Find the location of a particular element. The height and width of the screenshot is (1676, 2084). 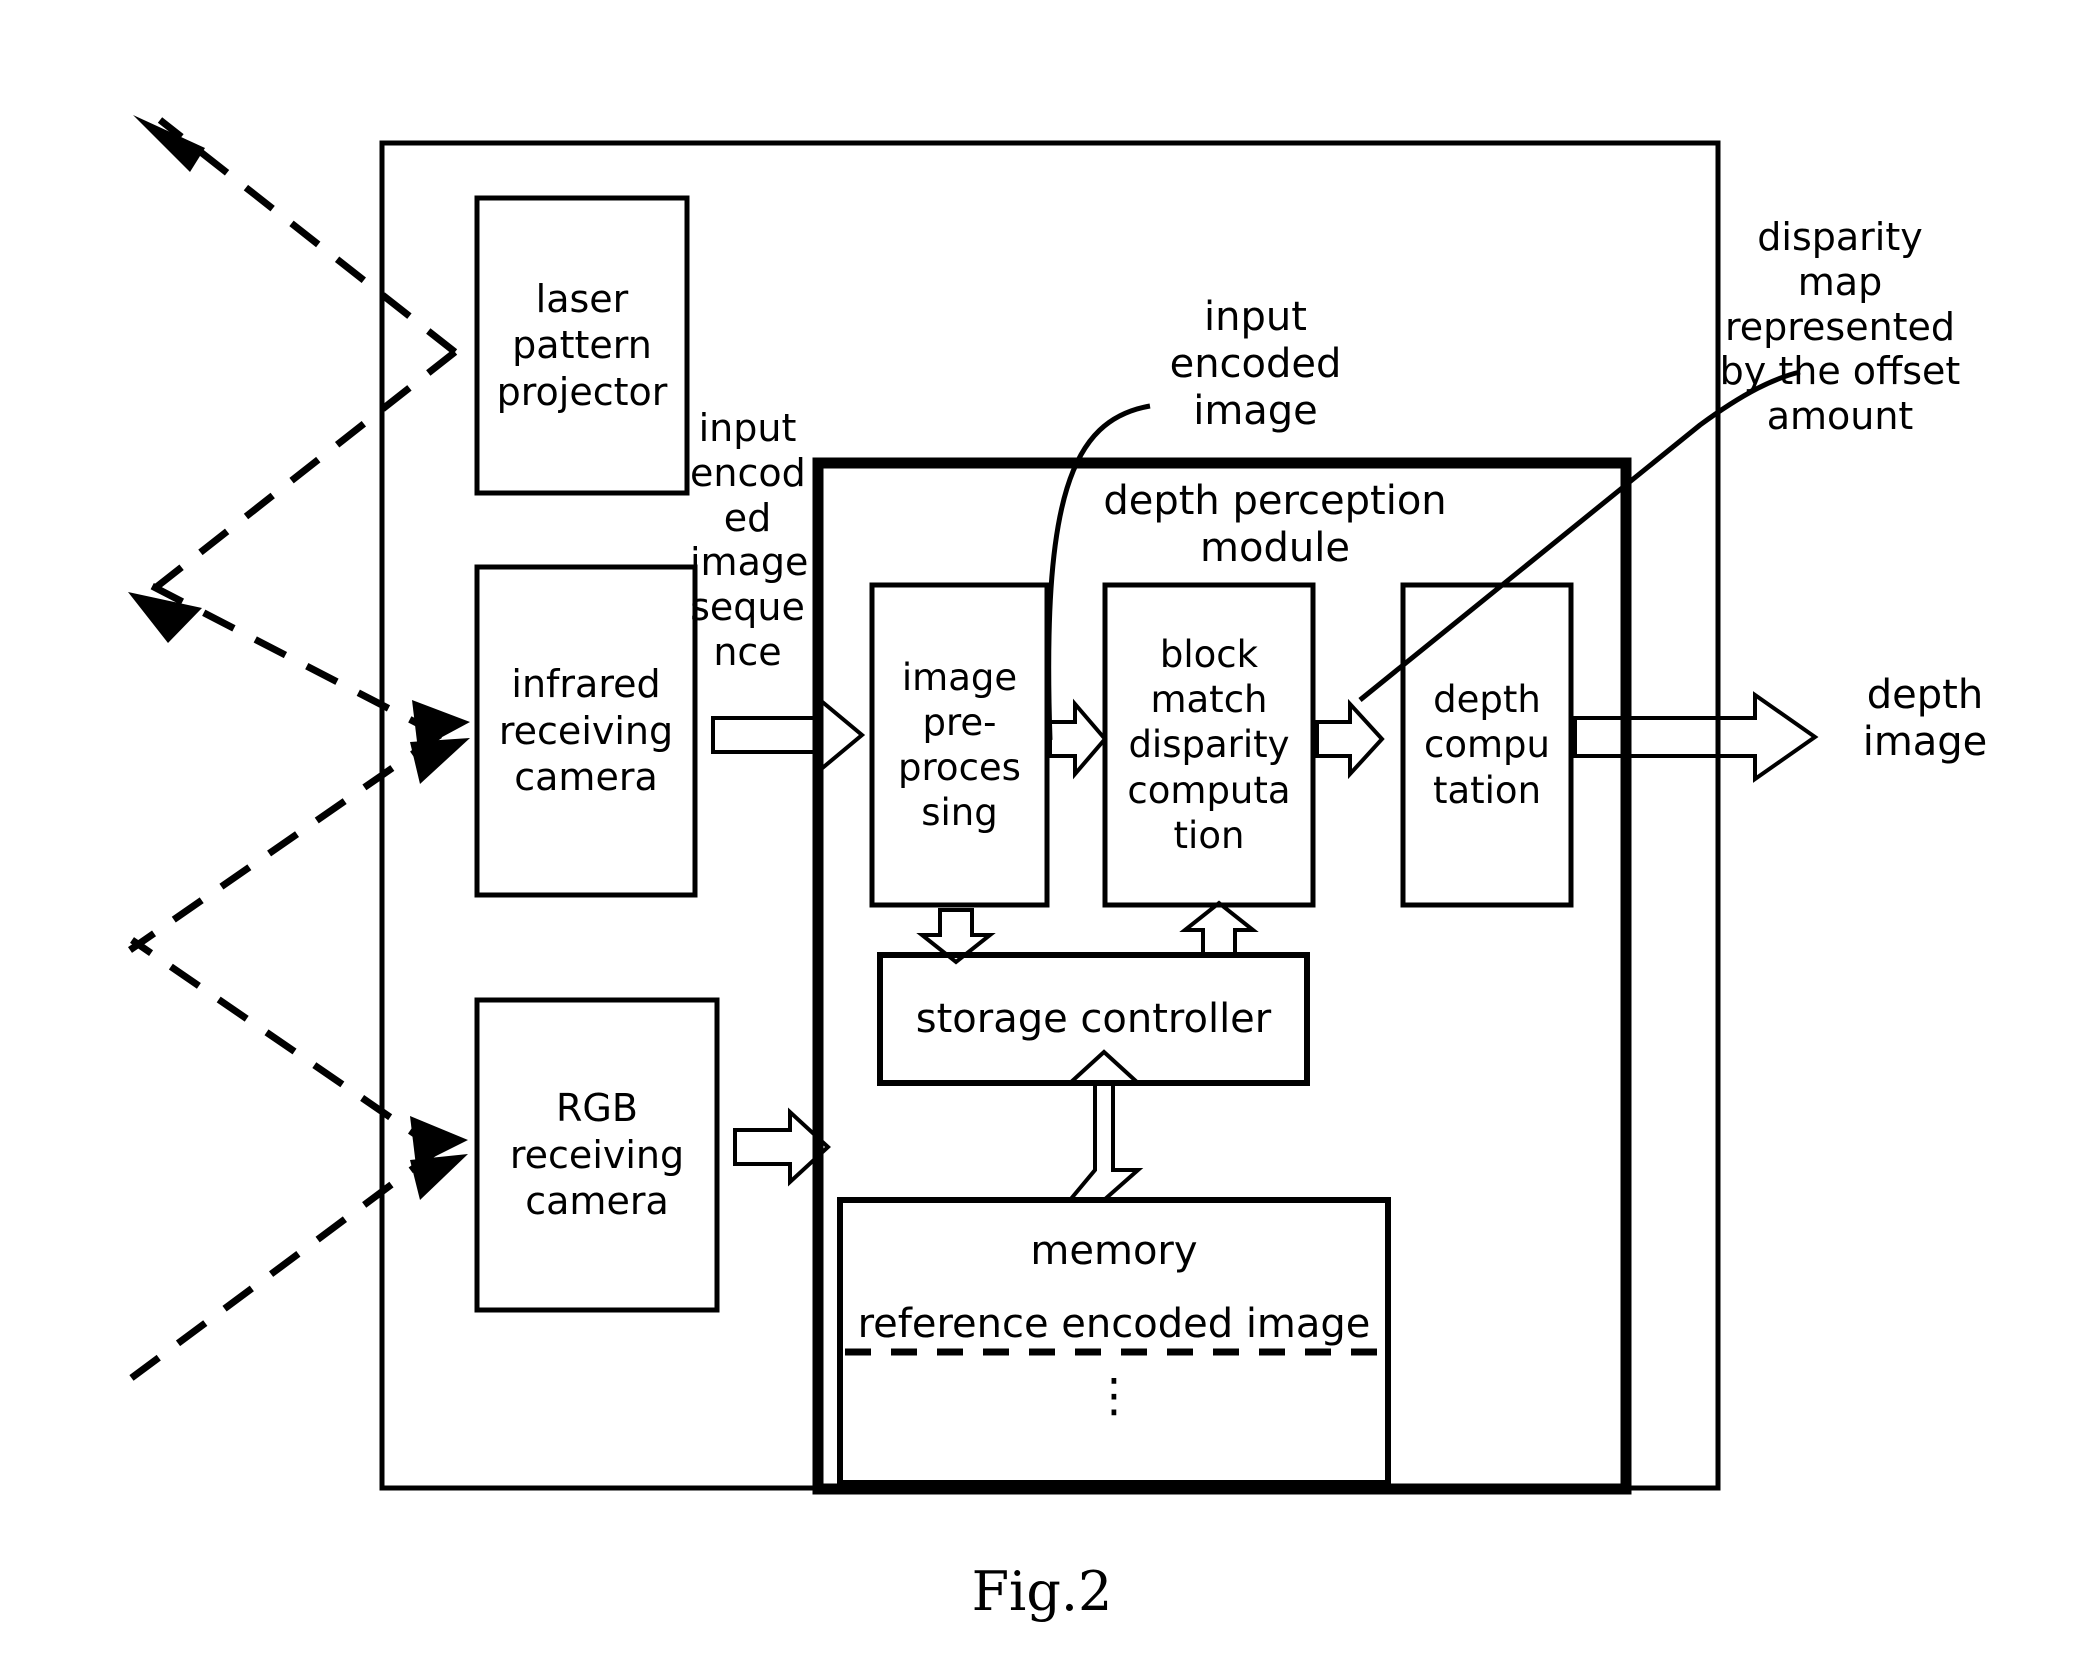

figure-caption: Fig.2 is located at coordinates (1042, 1591).